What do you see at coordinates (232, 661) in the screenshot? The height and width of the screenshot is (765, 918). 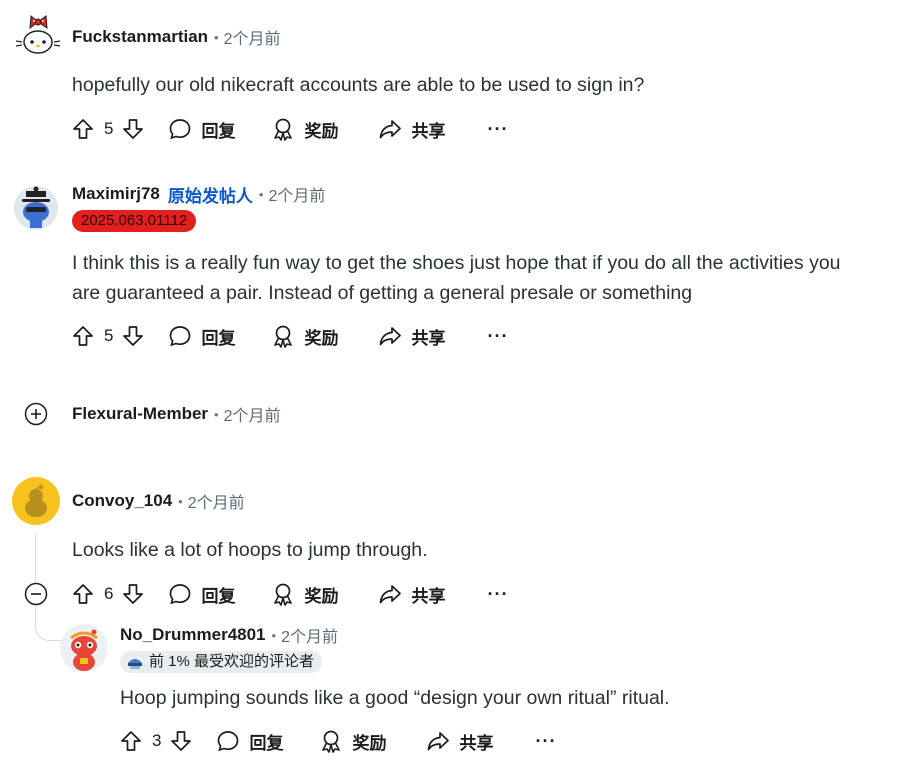 I see `badge-label: 前 1% 最受欢迎的评论者` at bounding box center [232, 661].